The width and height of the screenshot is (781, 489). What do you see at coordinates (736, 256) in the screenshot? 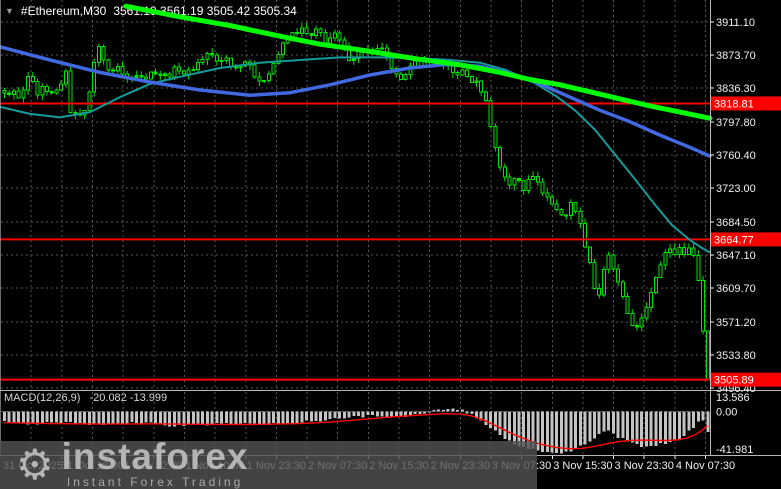
I see `price-tick-label: 3647.10` at bounding box center [736, 256].